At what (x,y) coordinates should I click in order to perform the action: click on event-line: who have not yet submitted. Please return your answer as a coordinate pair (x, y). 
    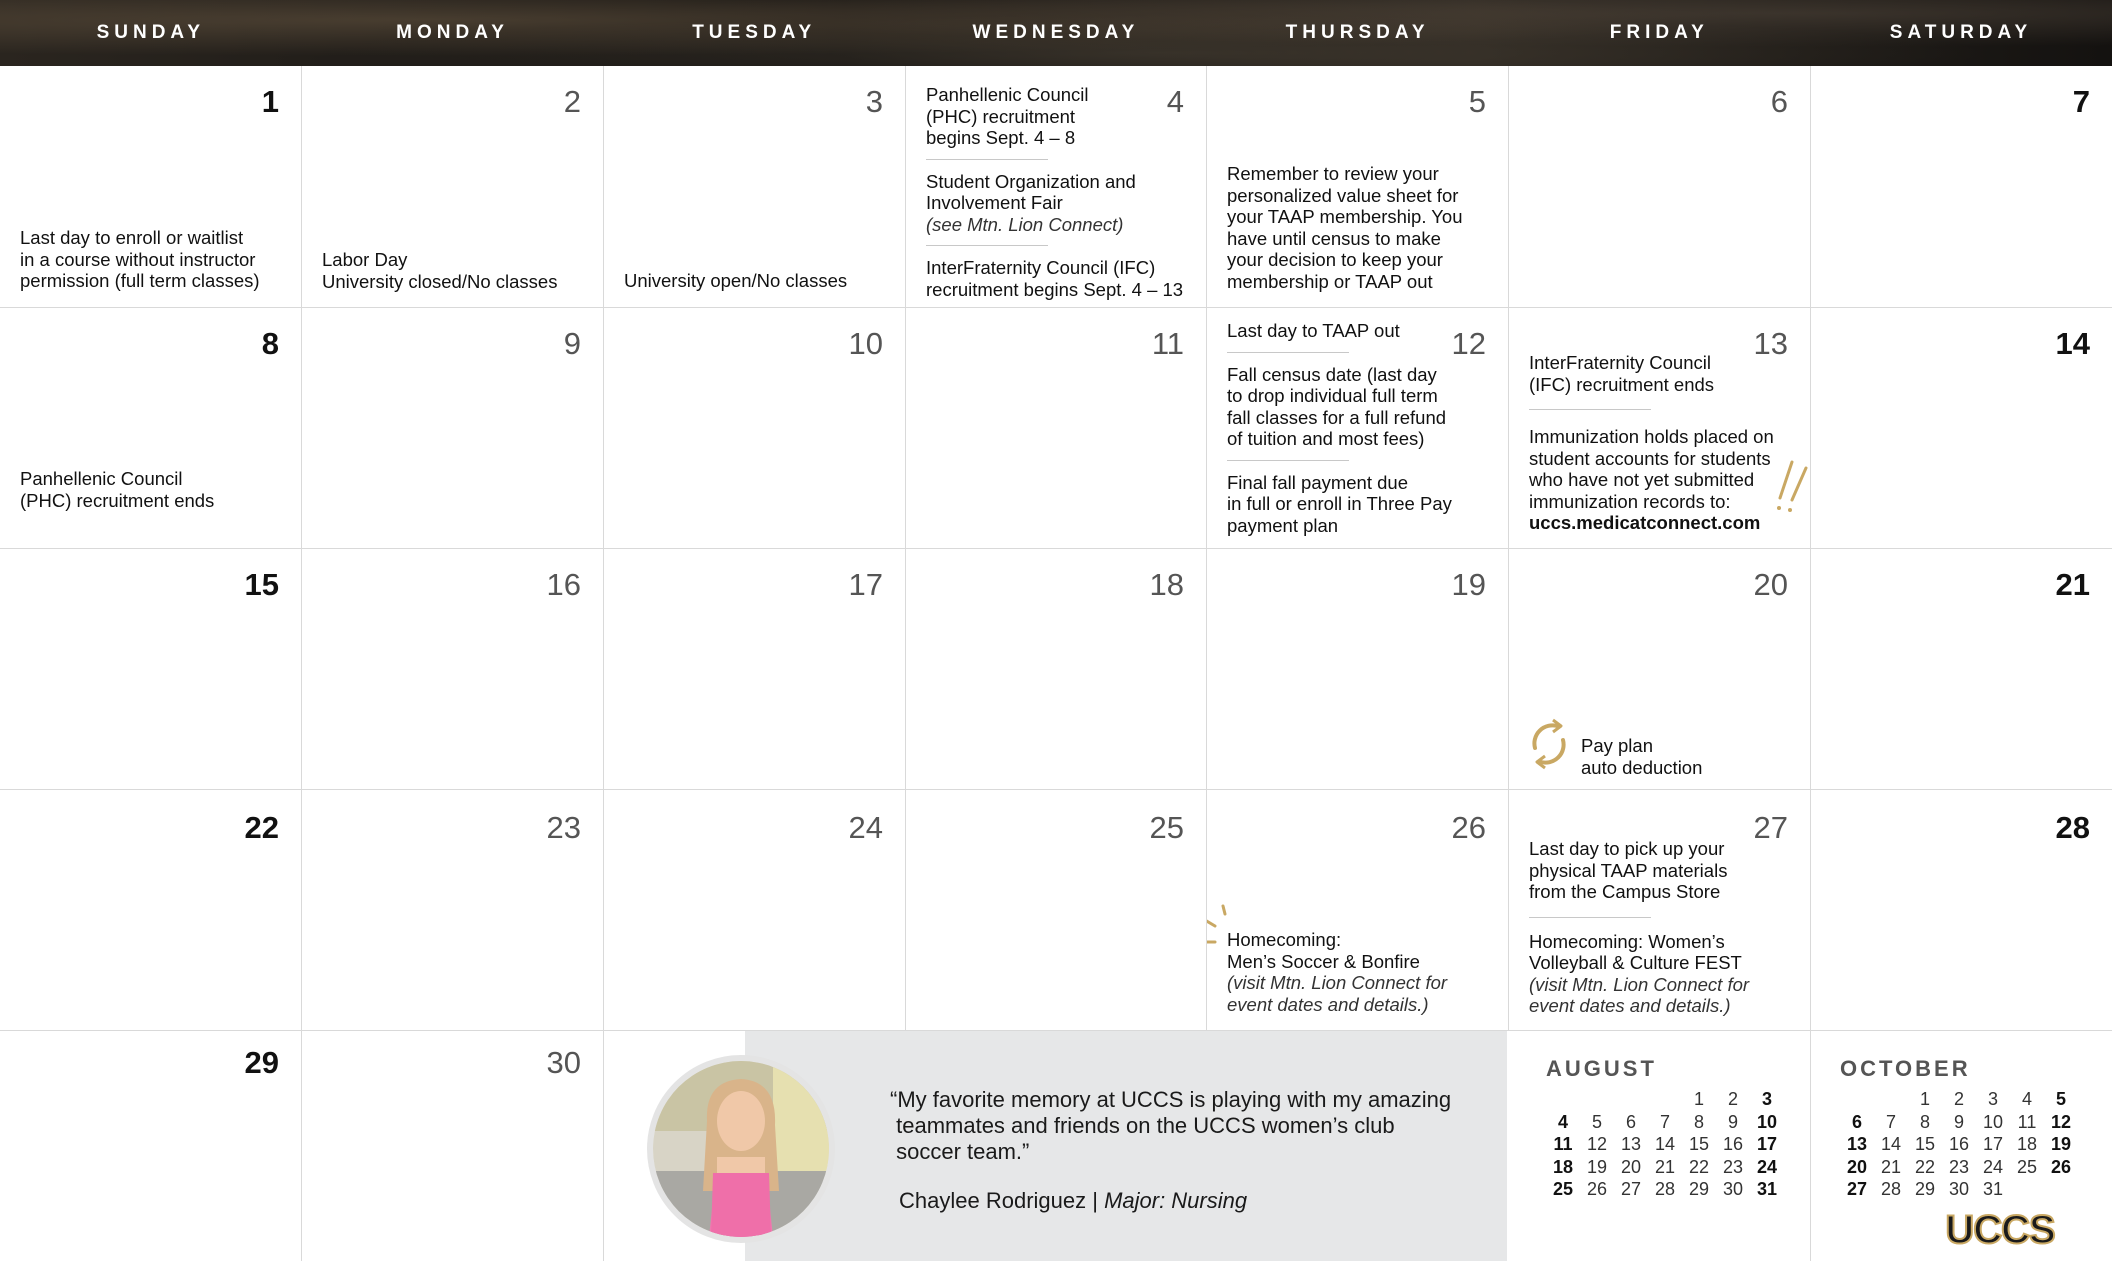
    Looking at the image, I should click on (1642, 479).